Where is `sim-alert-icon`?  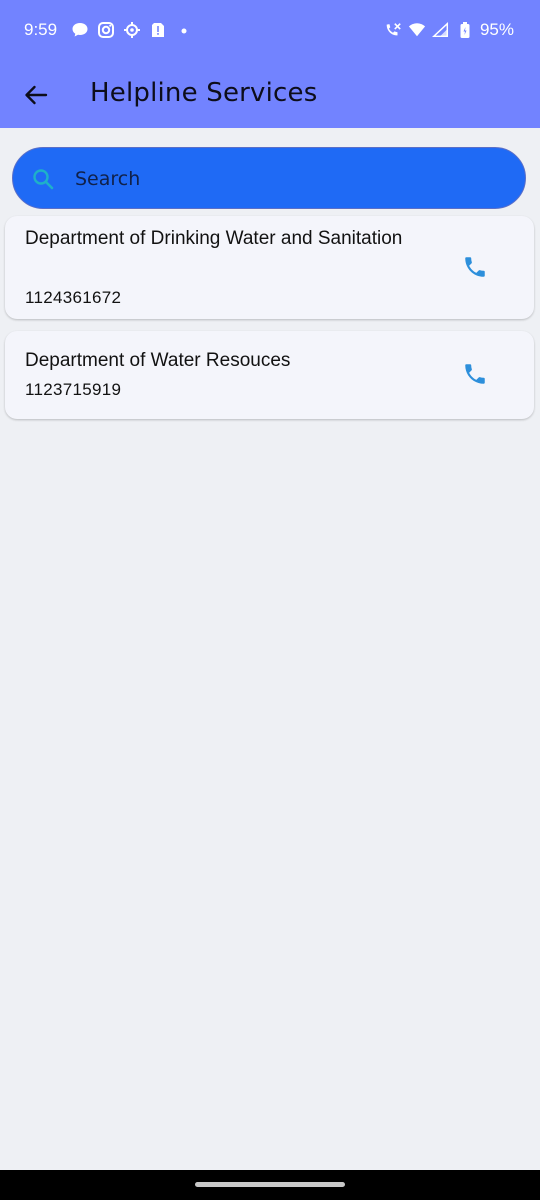 sim-alert-icon is located at coordinates (158, 30).